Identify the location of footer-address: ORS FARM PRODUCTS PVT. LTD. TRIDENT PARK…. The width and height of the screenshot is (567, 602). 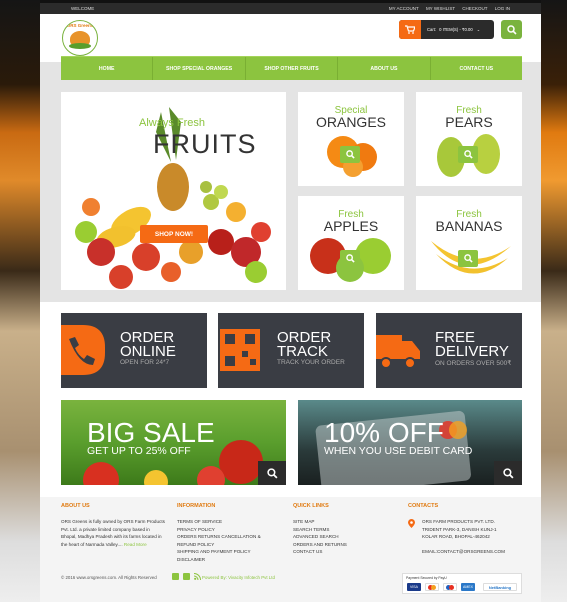
(459, 529).